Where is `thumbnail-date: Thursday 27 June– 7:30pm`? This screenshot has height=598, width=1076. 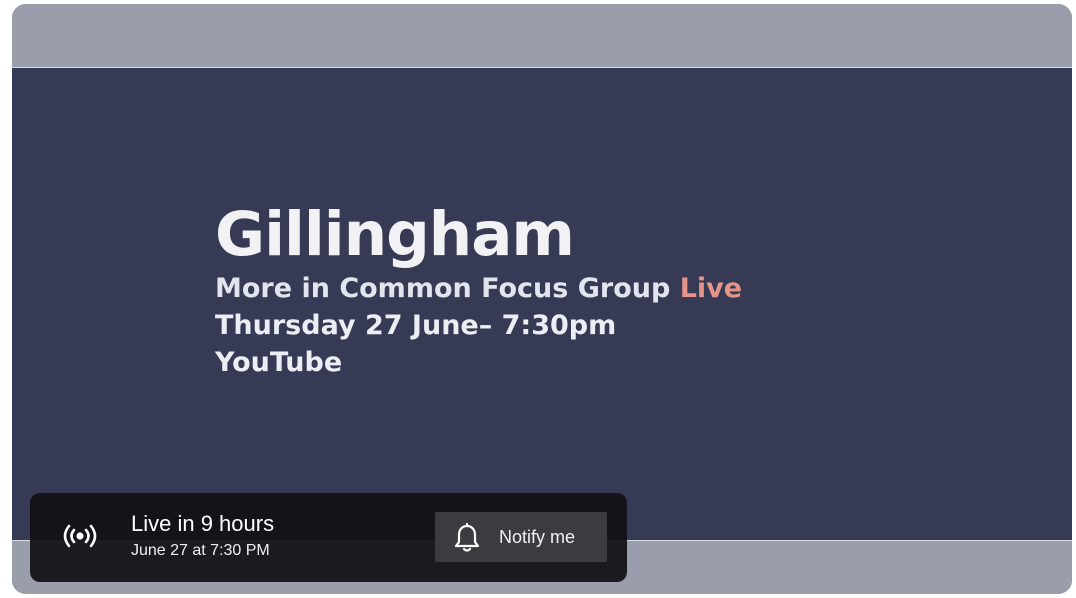 thumbnail-date: Thursday 27 June– 7:30pm is located at coordinates (416, 325).